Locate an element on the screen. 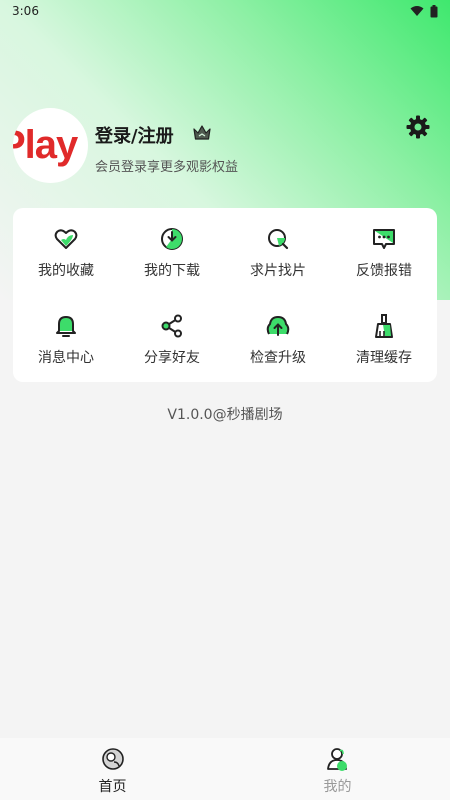 The height and width of the screenshot is (800, 450). status-time: 3:06 is located at coordinates (25, 11).